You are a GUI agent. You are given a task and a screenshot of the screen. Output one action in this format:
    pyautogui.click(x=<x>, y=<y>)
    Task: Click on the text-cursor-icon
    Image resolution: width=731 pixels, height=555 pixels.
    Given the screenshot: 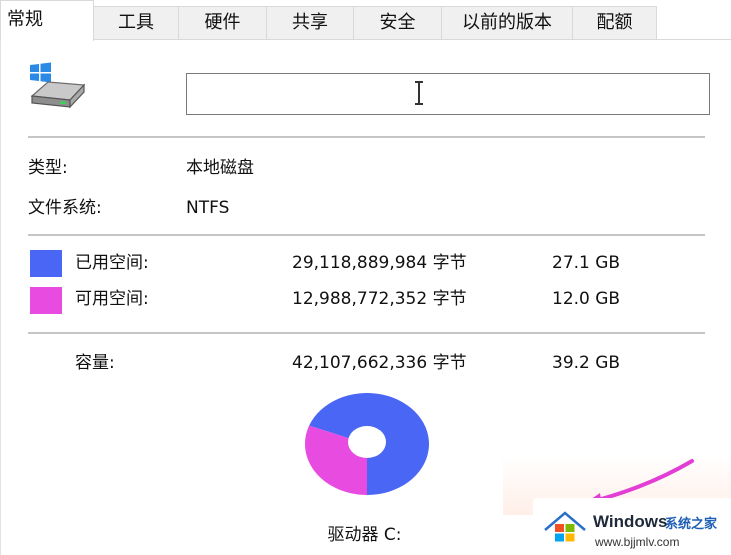 What is the action you would take?
    pyautogui.click(x=419, y=93)
    